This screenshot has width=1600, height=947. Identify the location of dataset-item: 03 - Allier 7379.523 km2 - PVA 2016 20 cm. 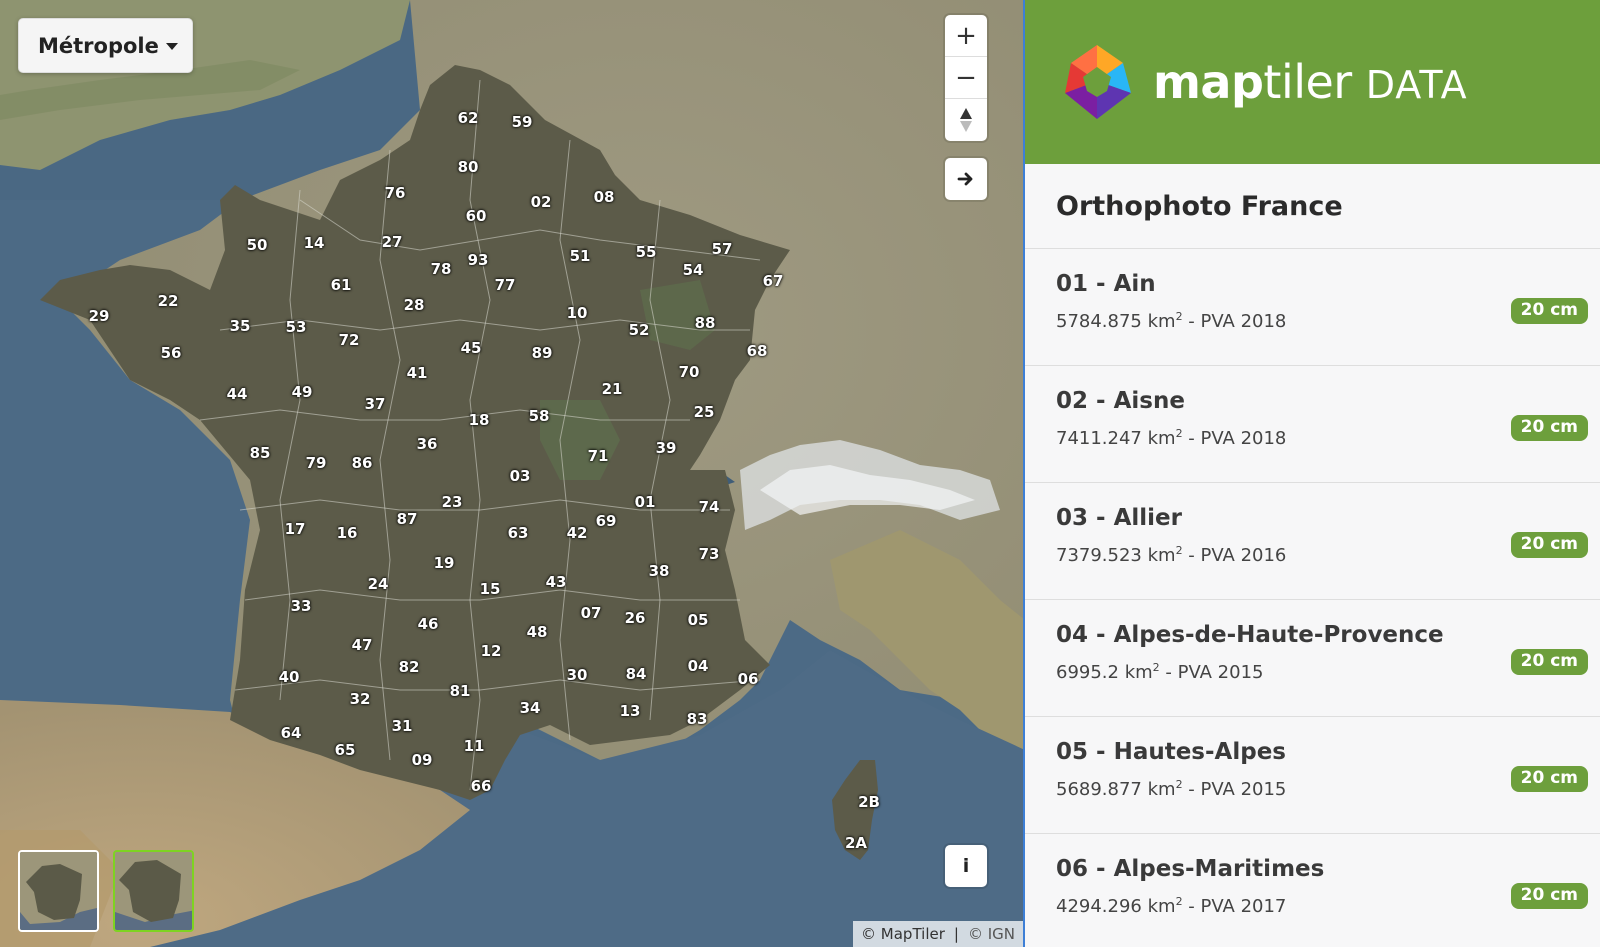
(1312, 541).